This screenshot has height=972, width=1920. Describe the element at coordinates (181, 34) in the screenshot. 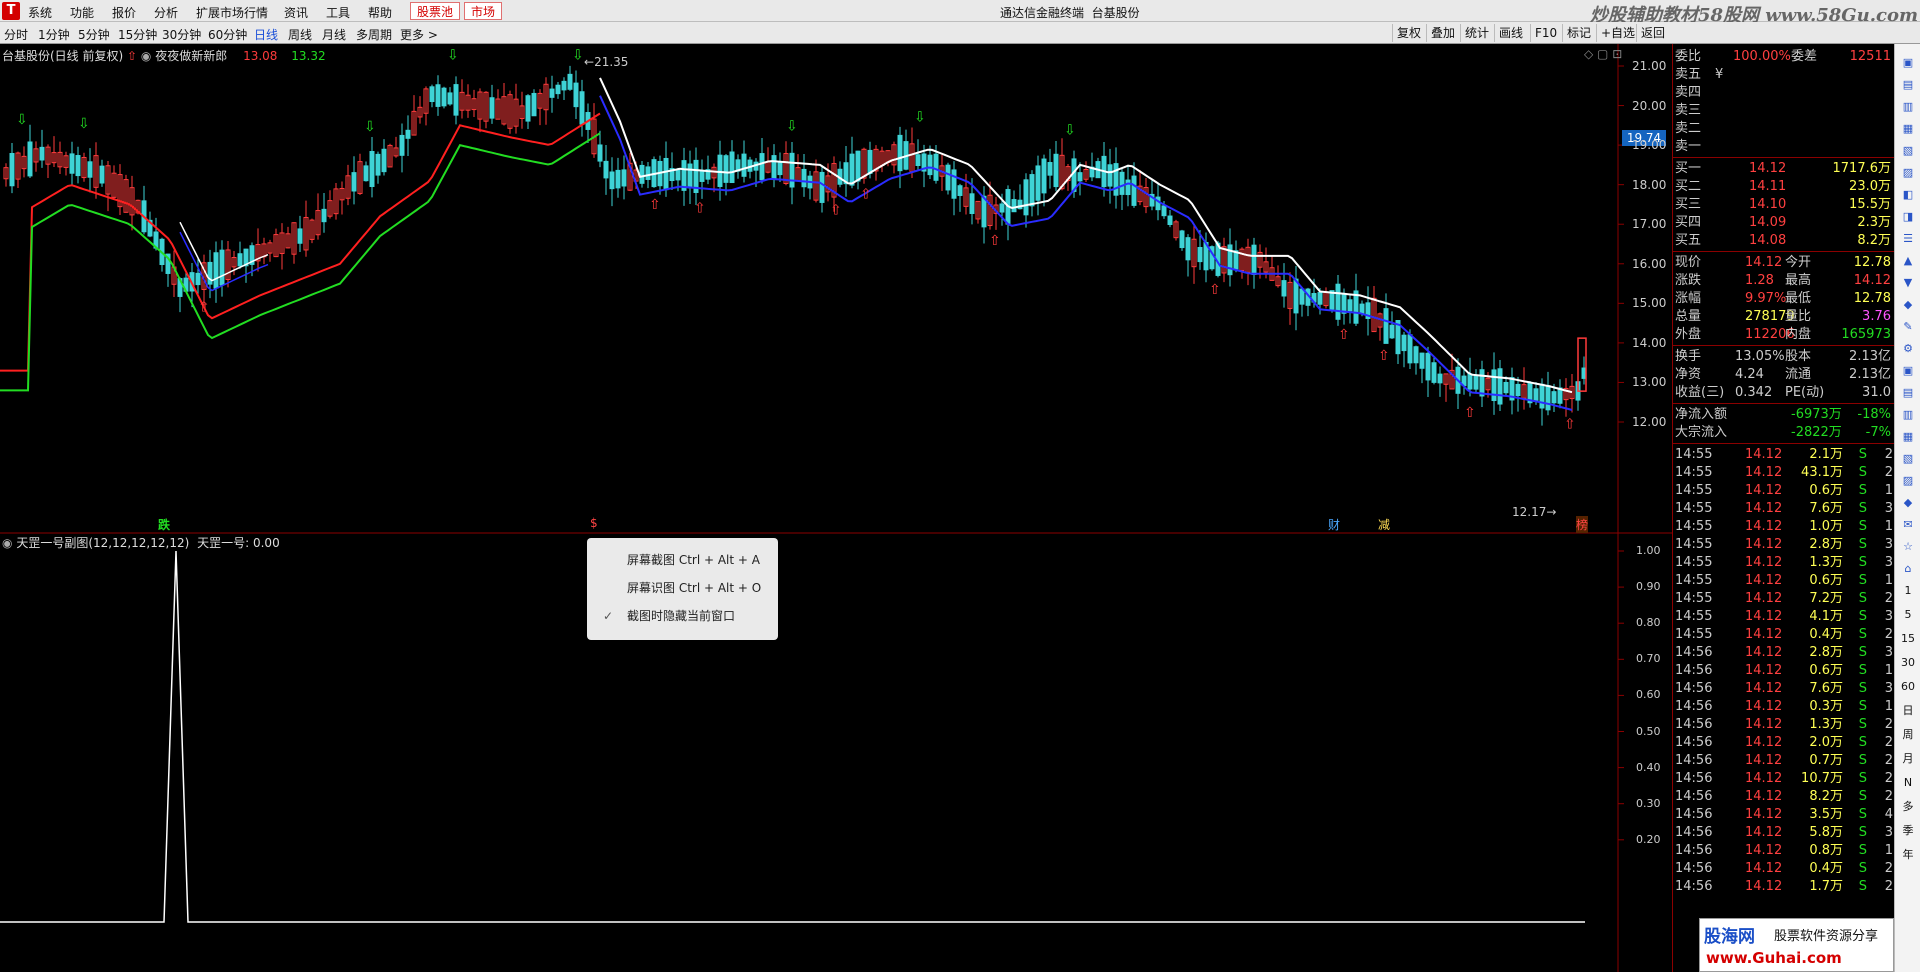

I see `tab-30min: 30分钟` at that location.